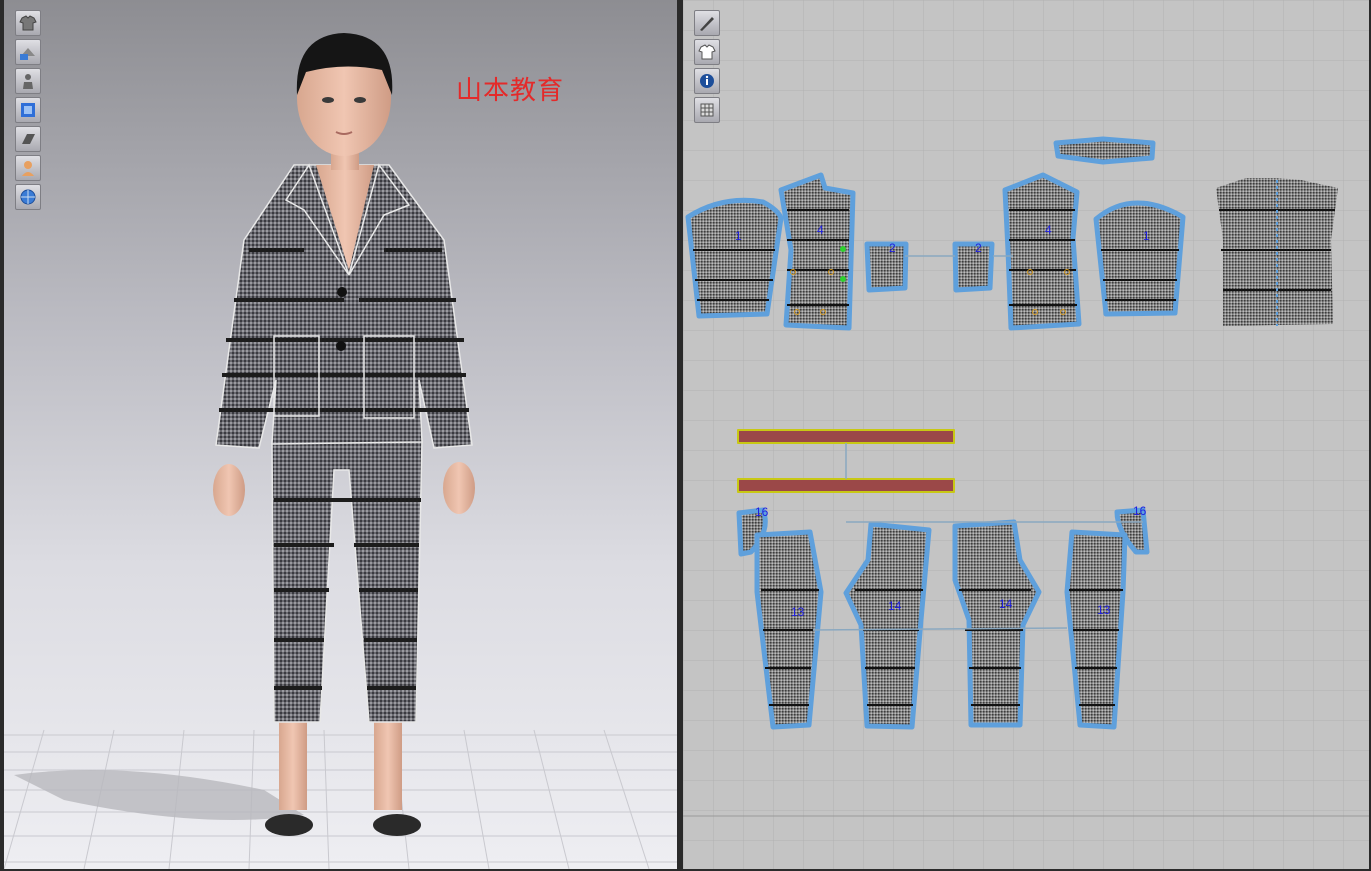  I want to click on jacket-button-bottom, so click(341, 346).